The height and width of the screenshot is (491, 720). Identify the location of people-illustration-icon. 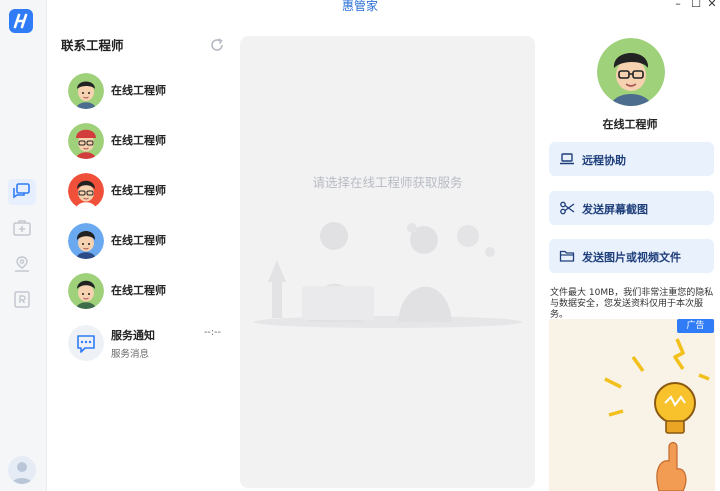
(388, 275).